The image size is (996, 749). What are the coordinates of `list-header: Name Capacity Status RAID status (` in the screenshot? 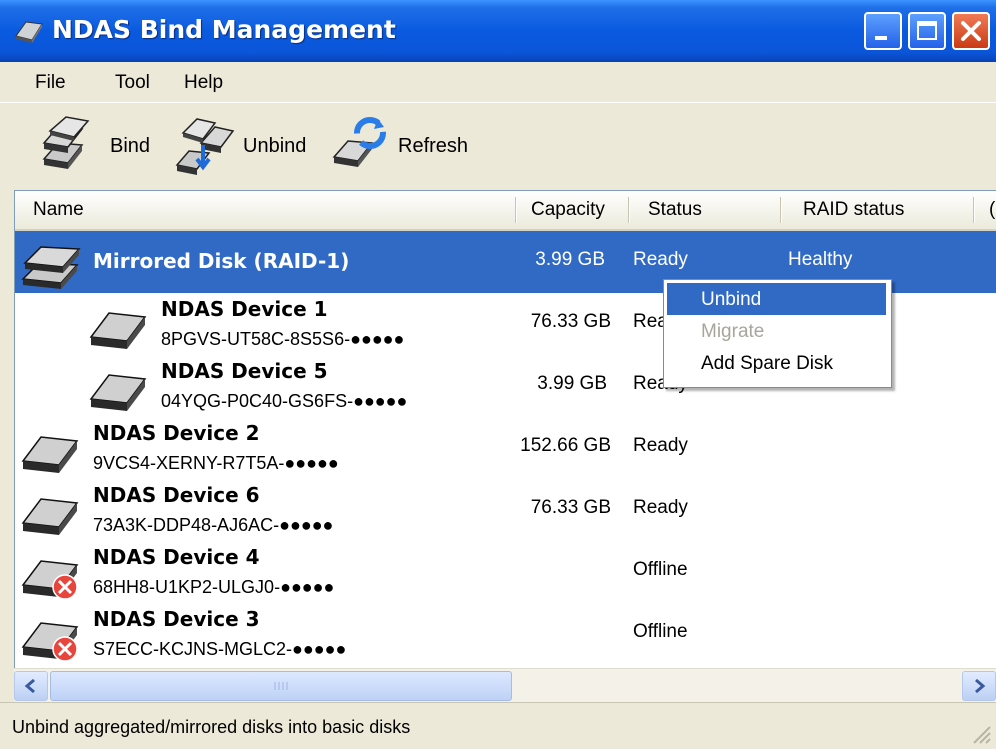 It's located at (505, 211).